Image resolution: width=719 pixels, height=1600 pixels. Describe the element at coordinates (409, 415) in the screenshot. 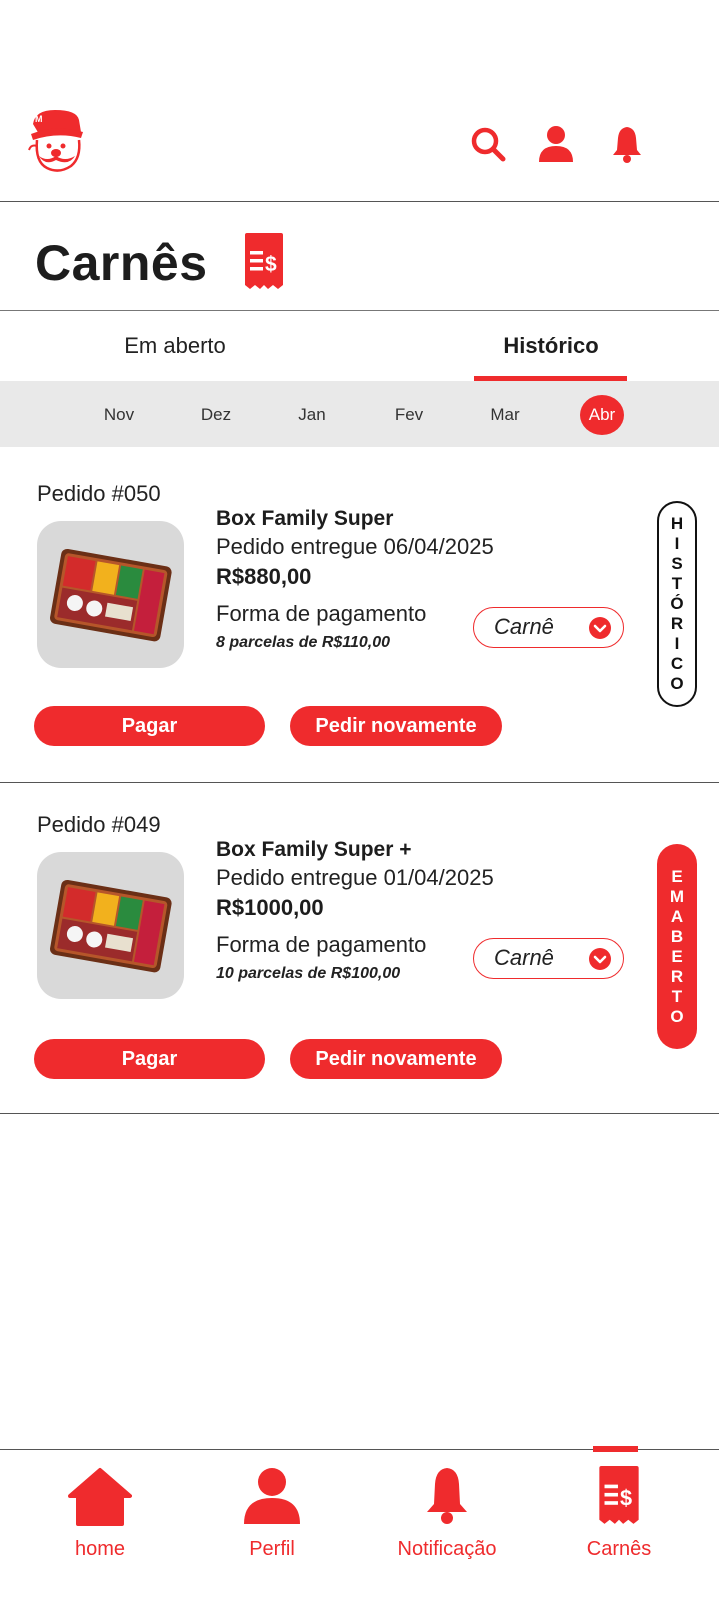

I see `month-fev: Fev` at that location.